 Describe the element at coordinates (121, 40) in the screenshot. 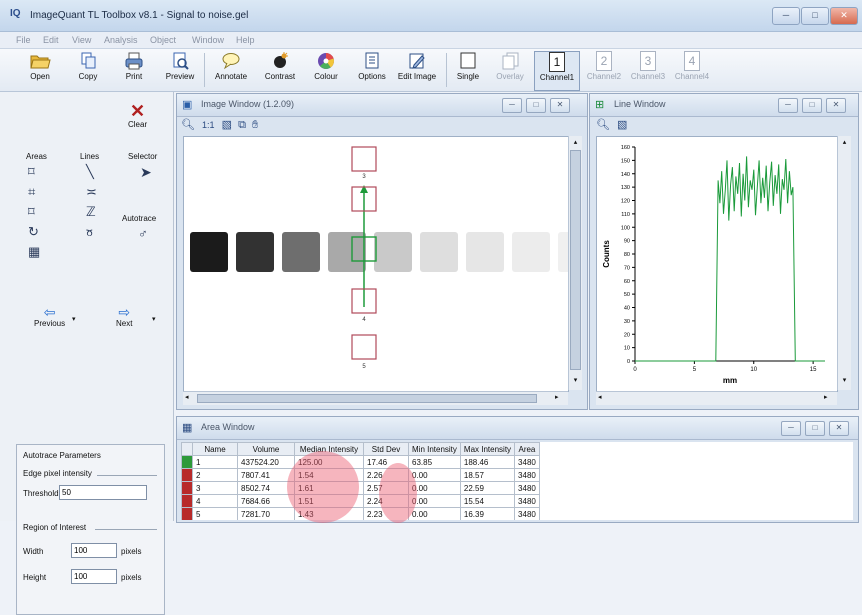

I see `menu-analysis: Analysis` at that location.